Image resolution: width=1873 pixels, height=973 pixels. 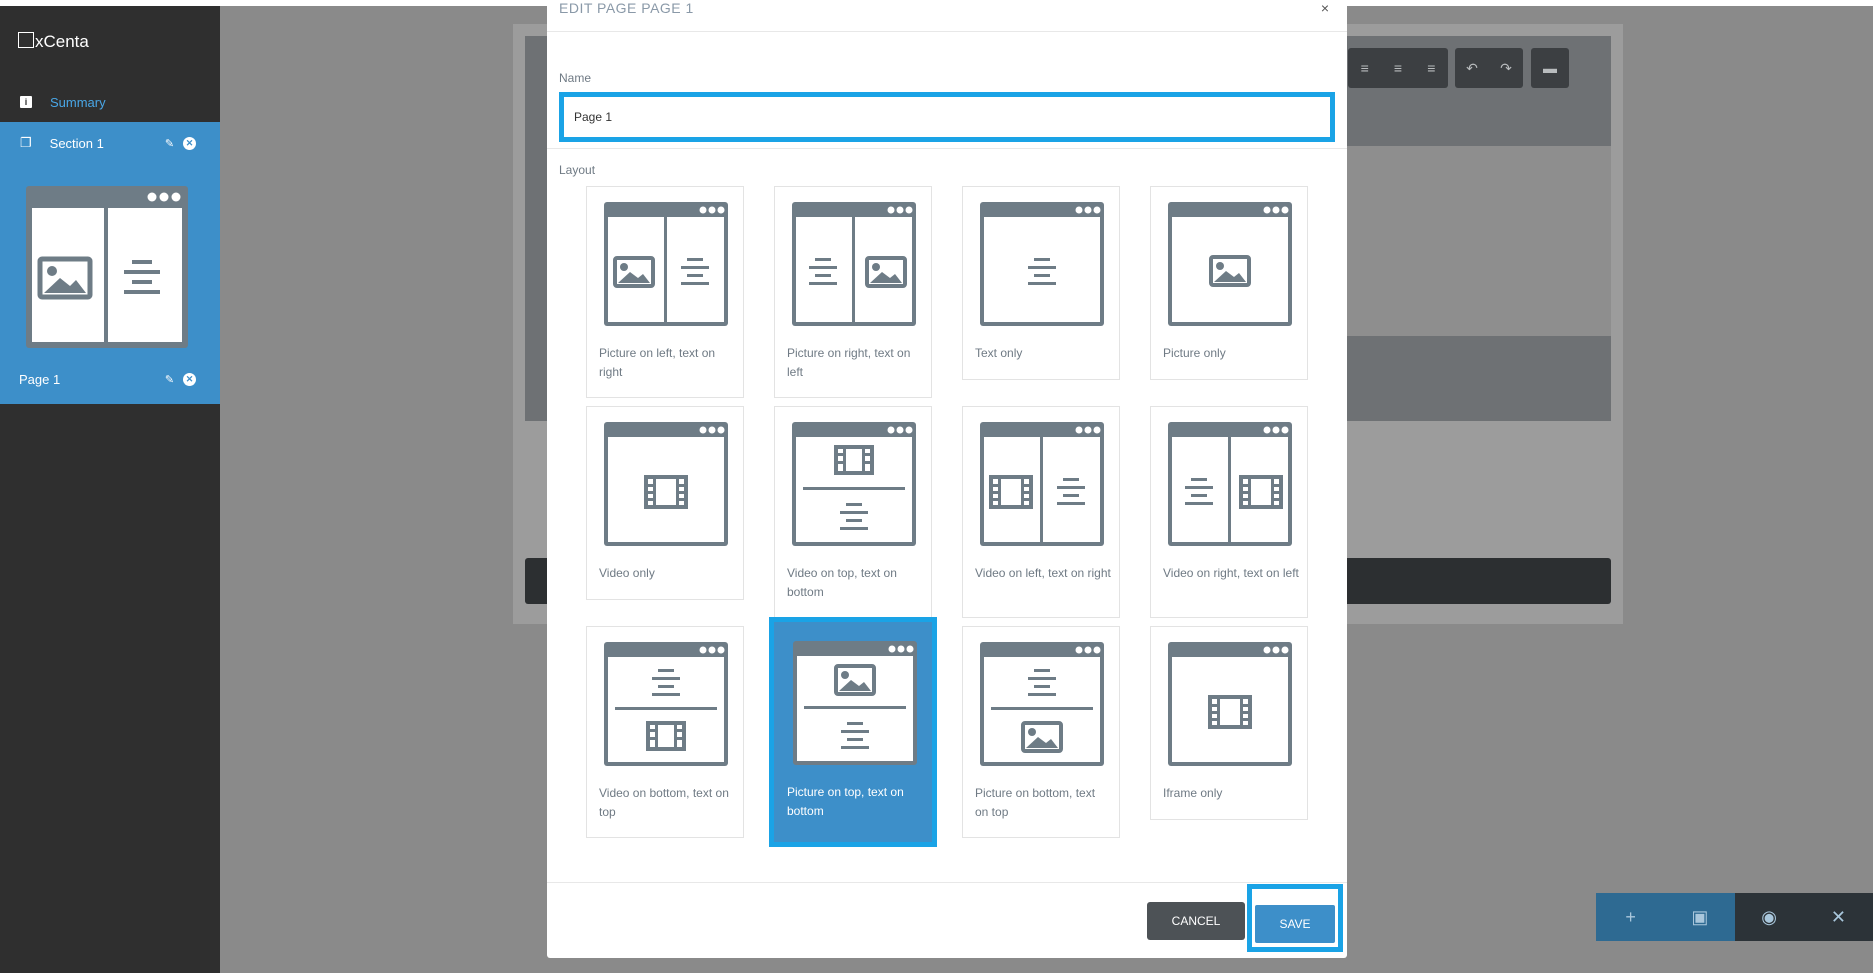 I want to click on horizontal-rule-icon: ▬, so click(x=1550, y=68).